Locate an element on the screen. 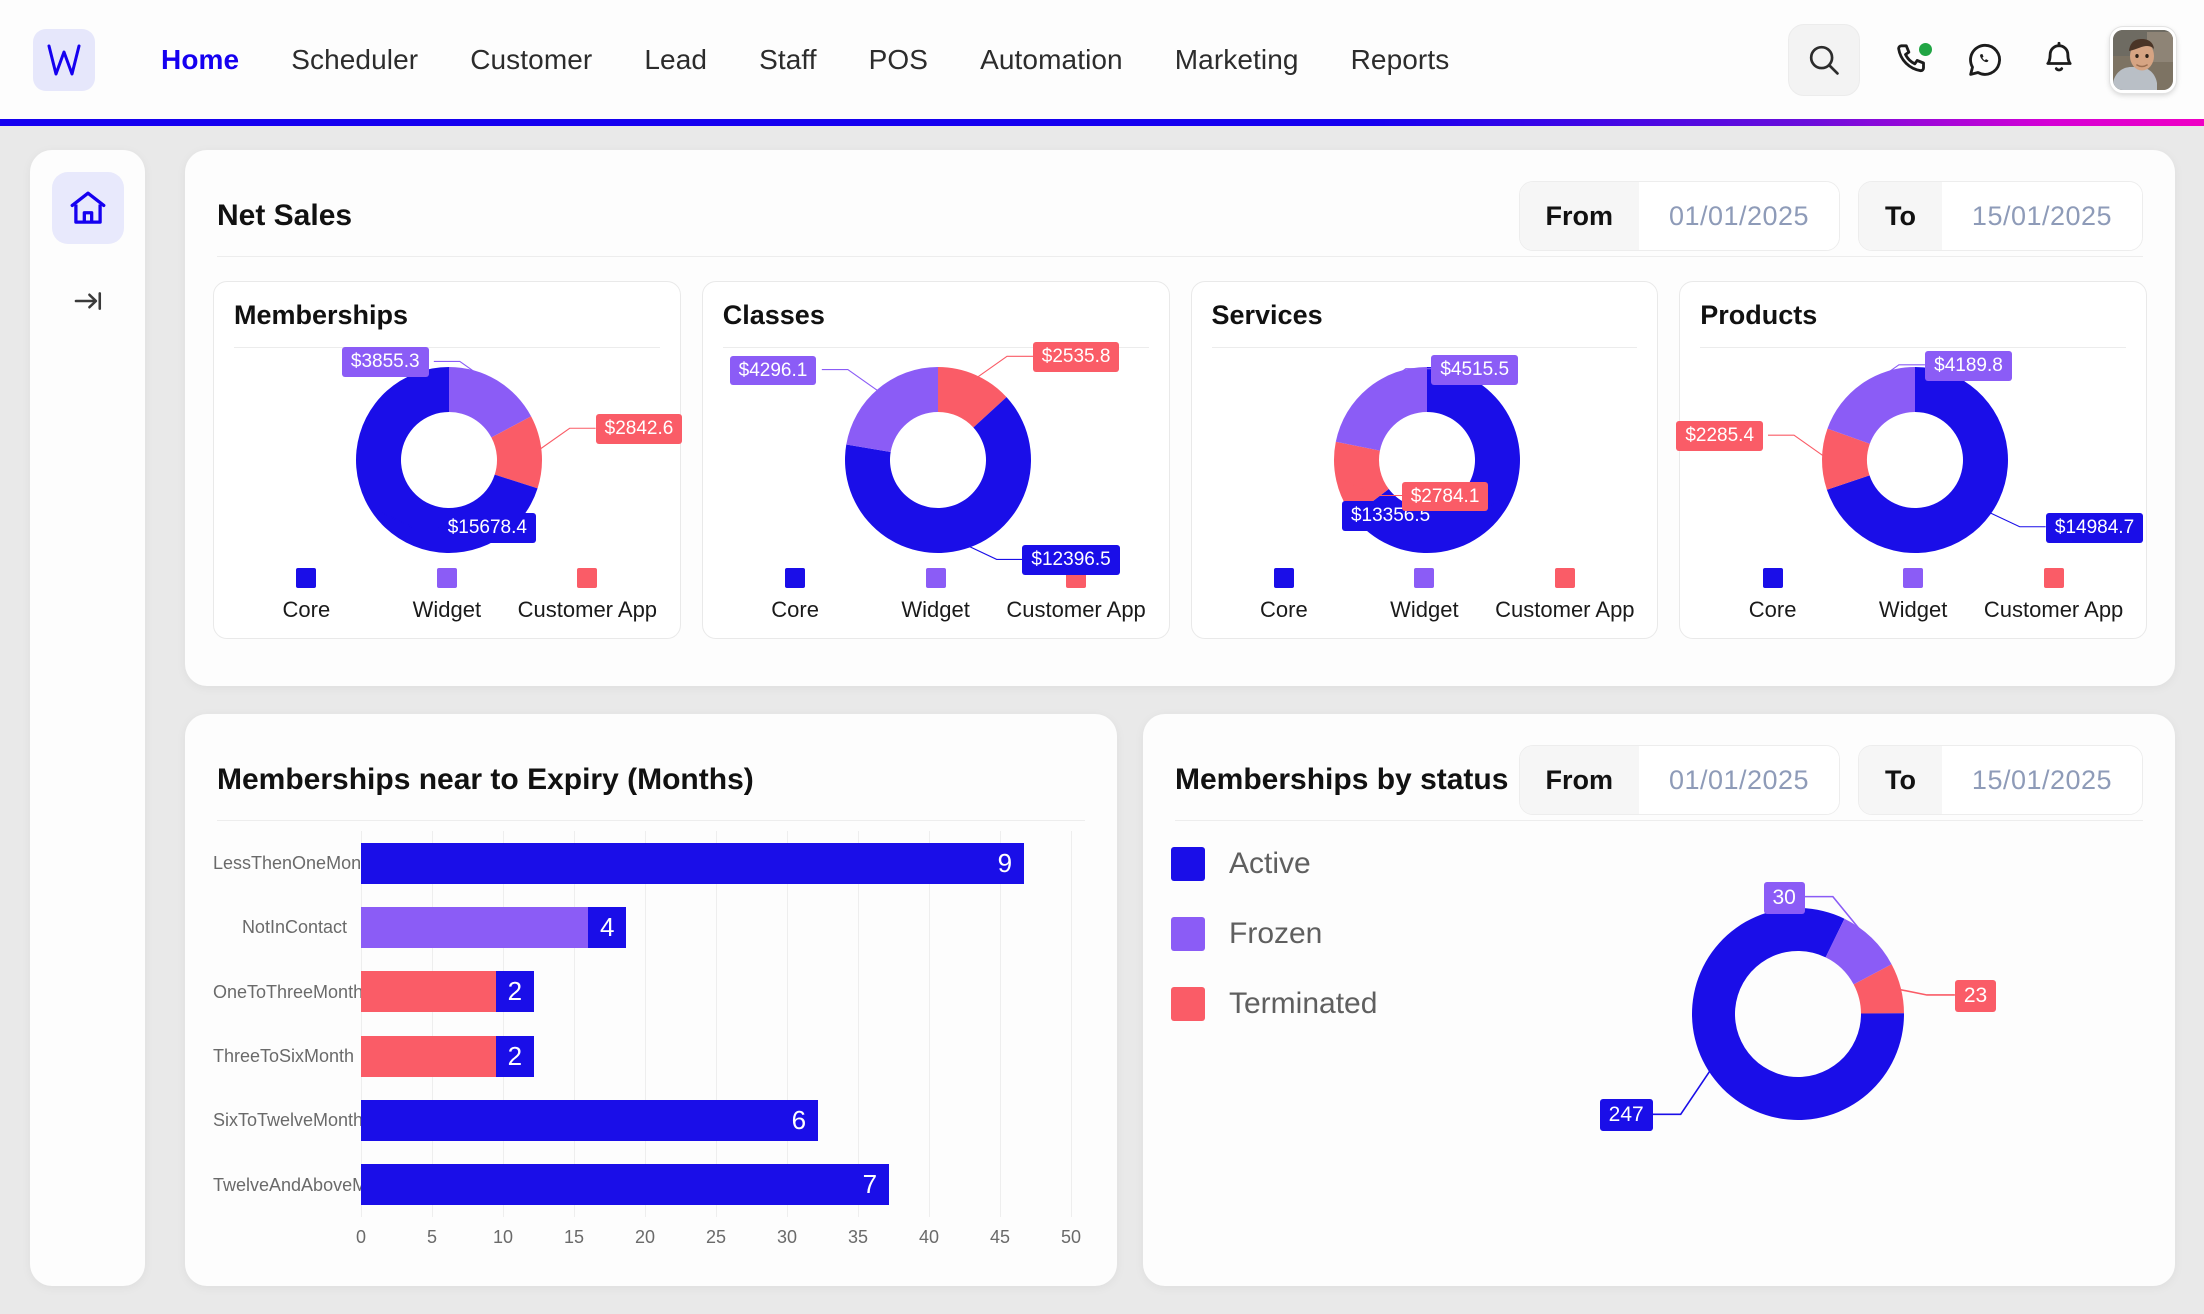 This screenshot has width=2204, height=1314. whatsapp-button is located at coordinates (1985, 60).